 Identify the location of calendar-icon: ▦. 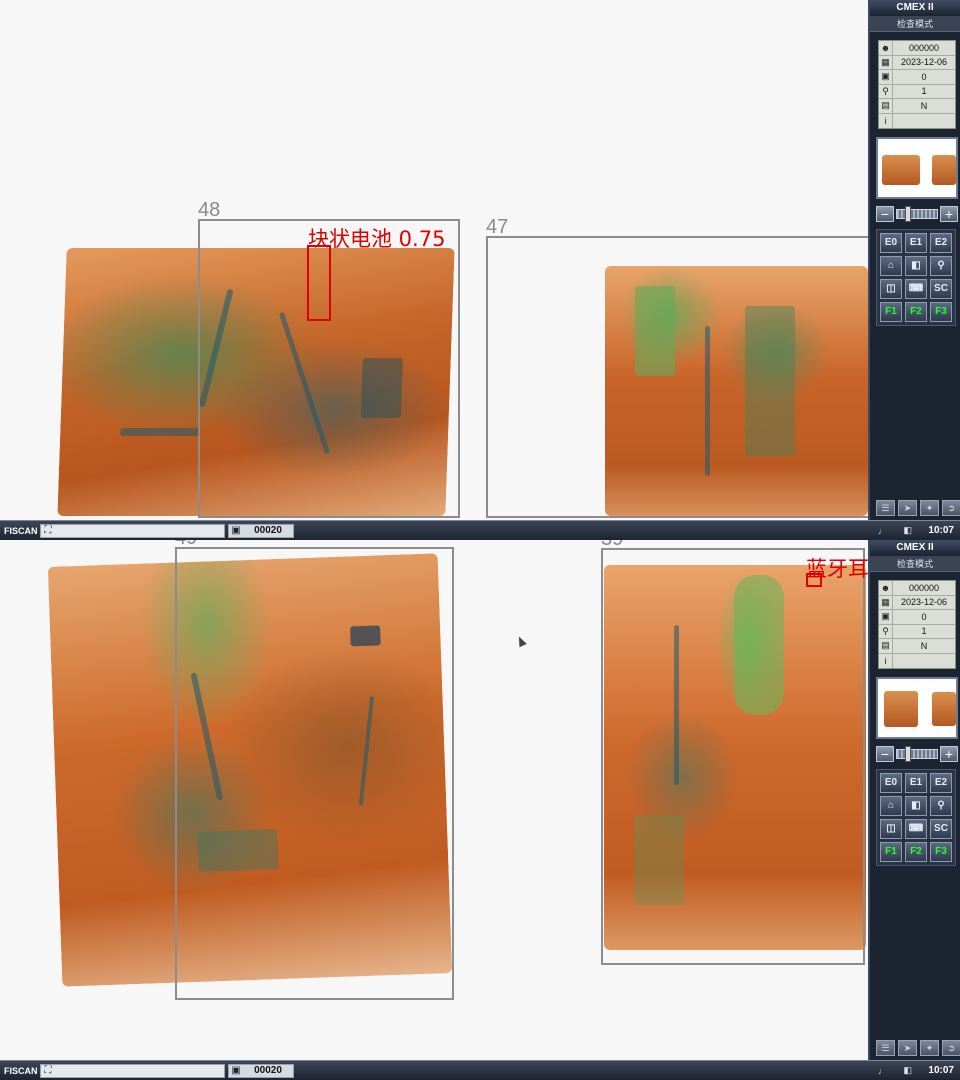
(886, 62).